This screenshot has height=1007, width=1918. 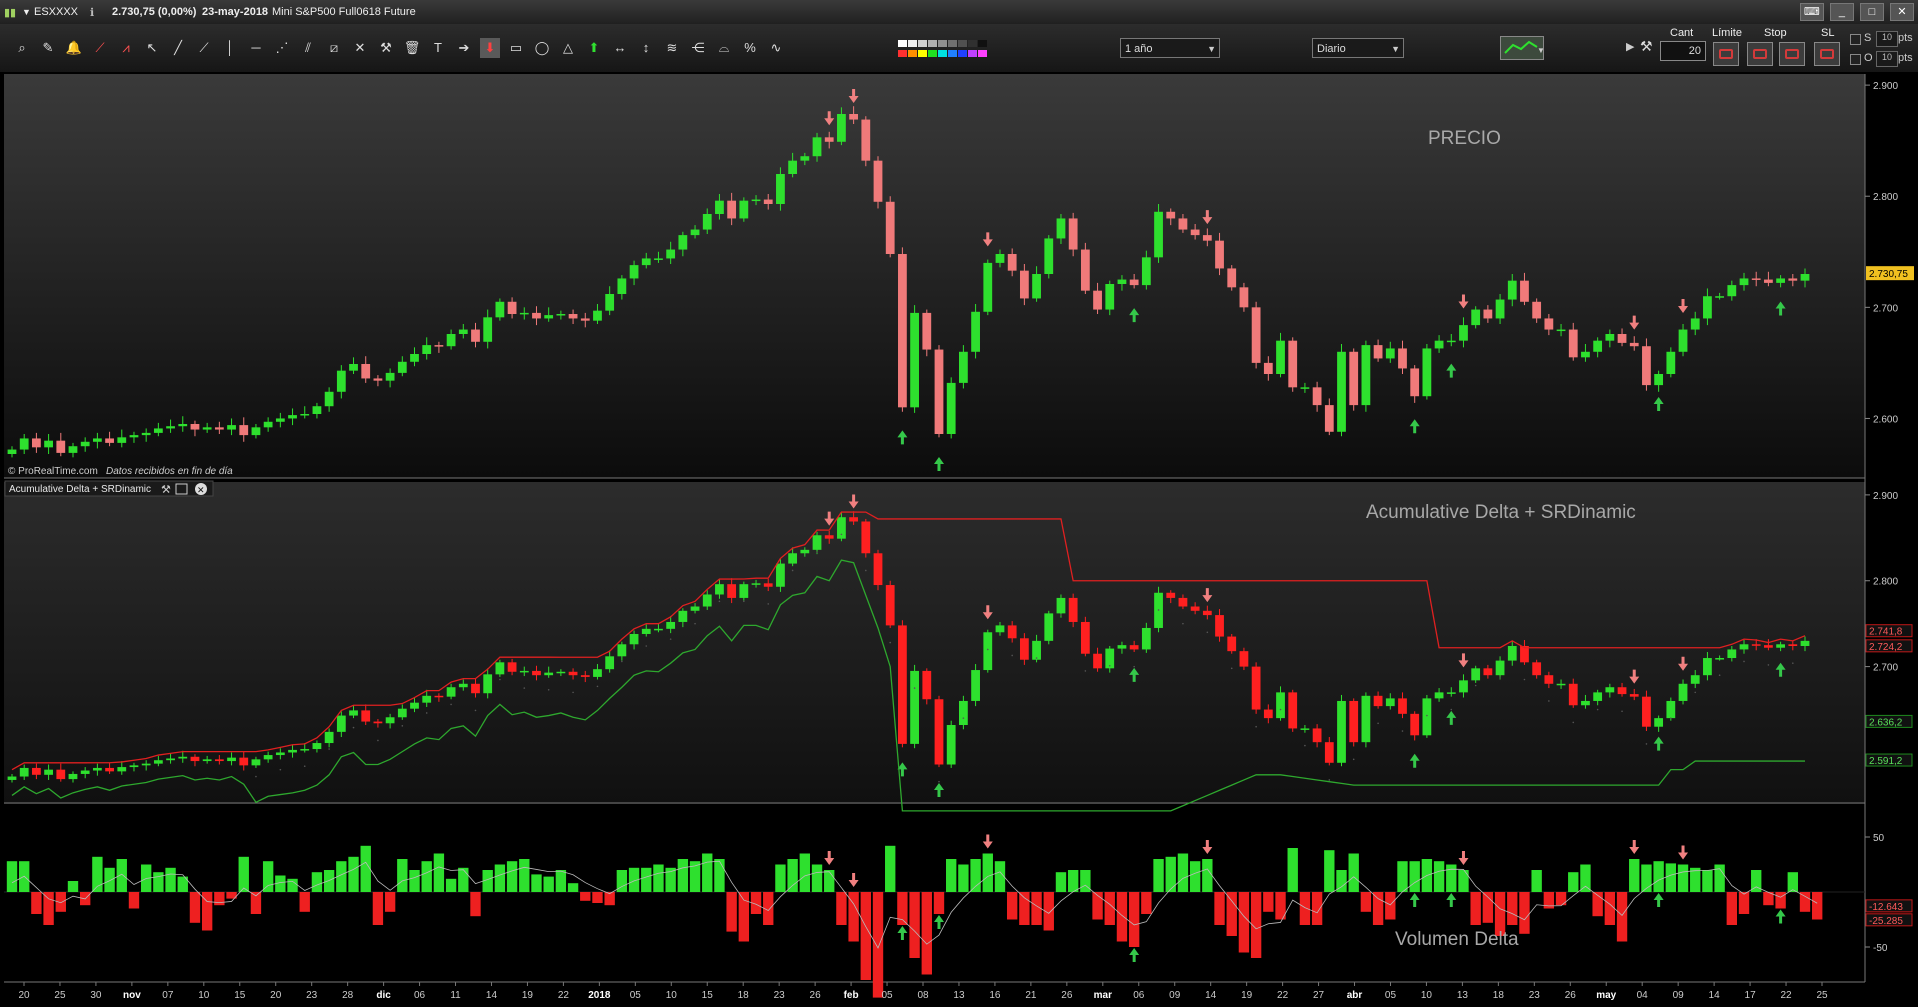 I want to click on arrow-up-icon: ⬆, so click(x=594, y=48).